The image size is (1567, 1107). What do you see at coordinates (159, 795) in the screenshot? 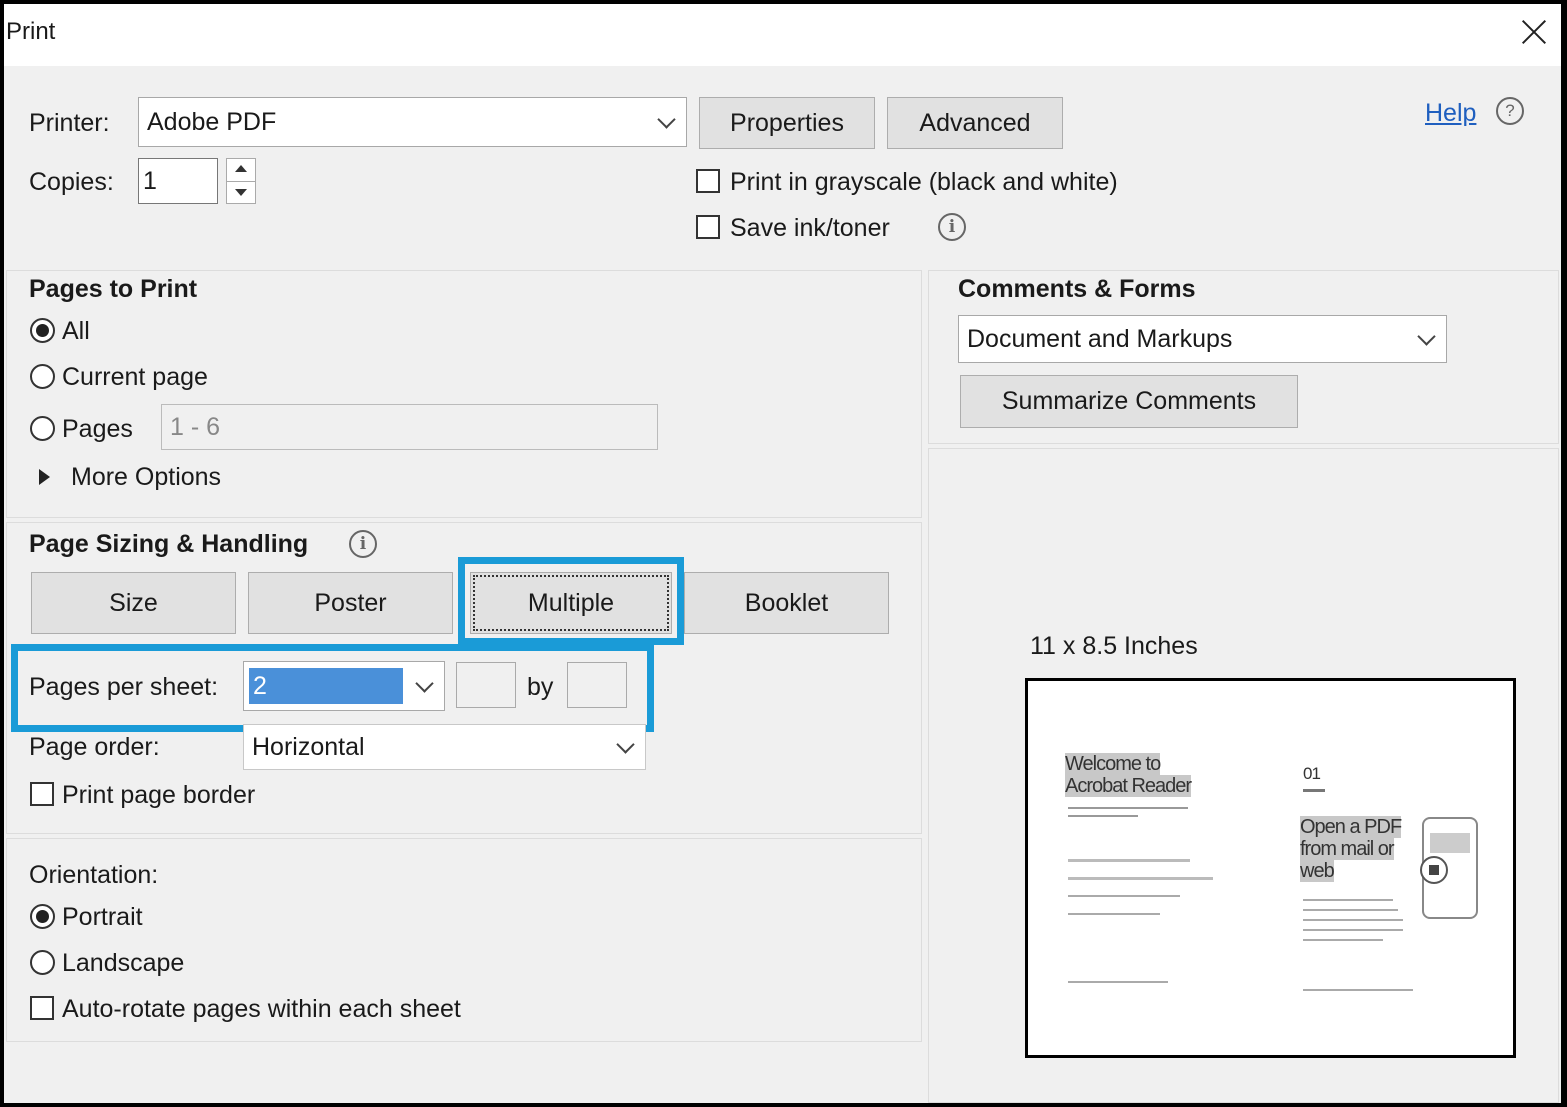
I see `print-page-border-label: Print page border` at bounding box center [159, 795].